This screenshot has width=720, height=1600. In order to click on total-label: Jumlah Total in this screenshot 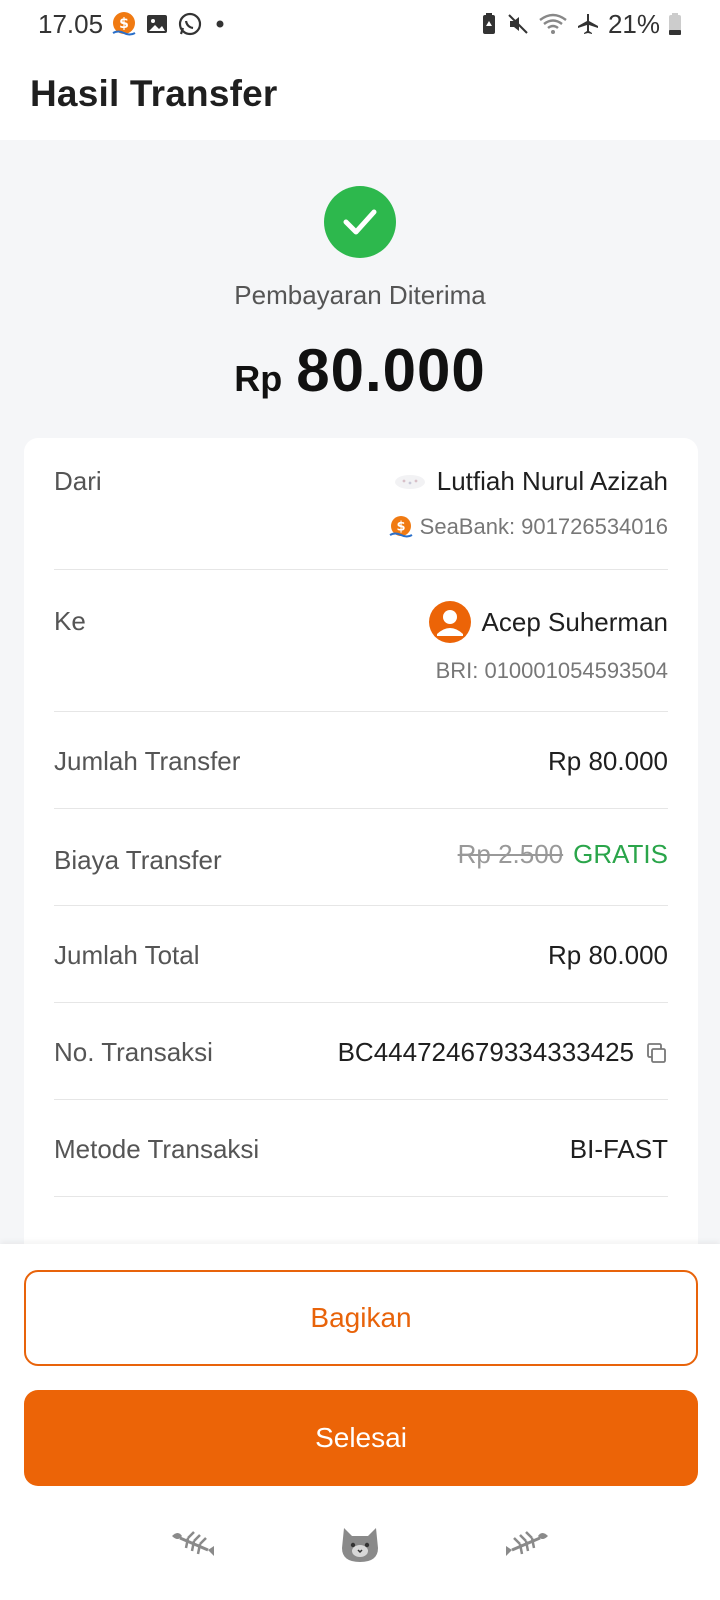, I will do `click(127, 955)`.